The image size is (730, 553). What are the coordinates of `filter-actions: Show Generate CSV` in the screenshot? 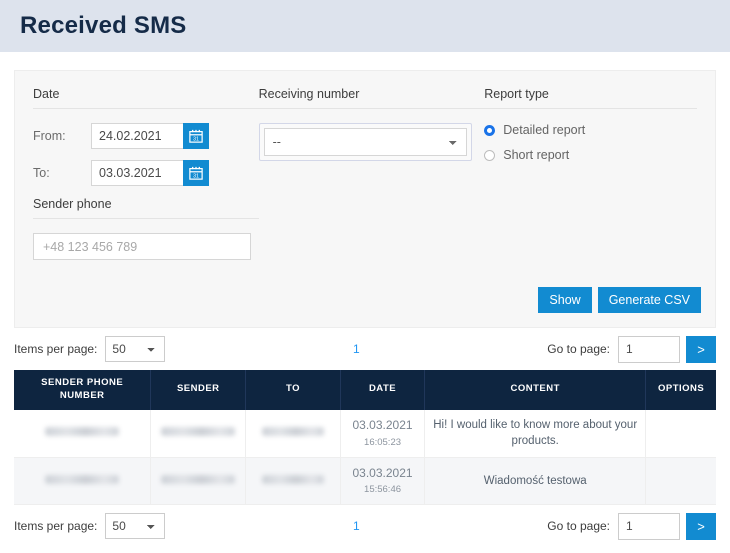 It's located at (619, 300).